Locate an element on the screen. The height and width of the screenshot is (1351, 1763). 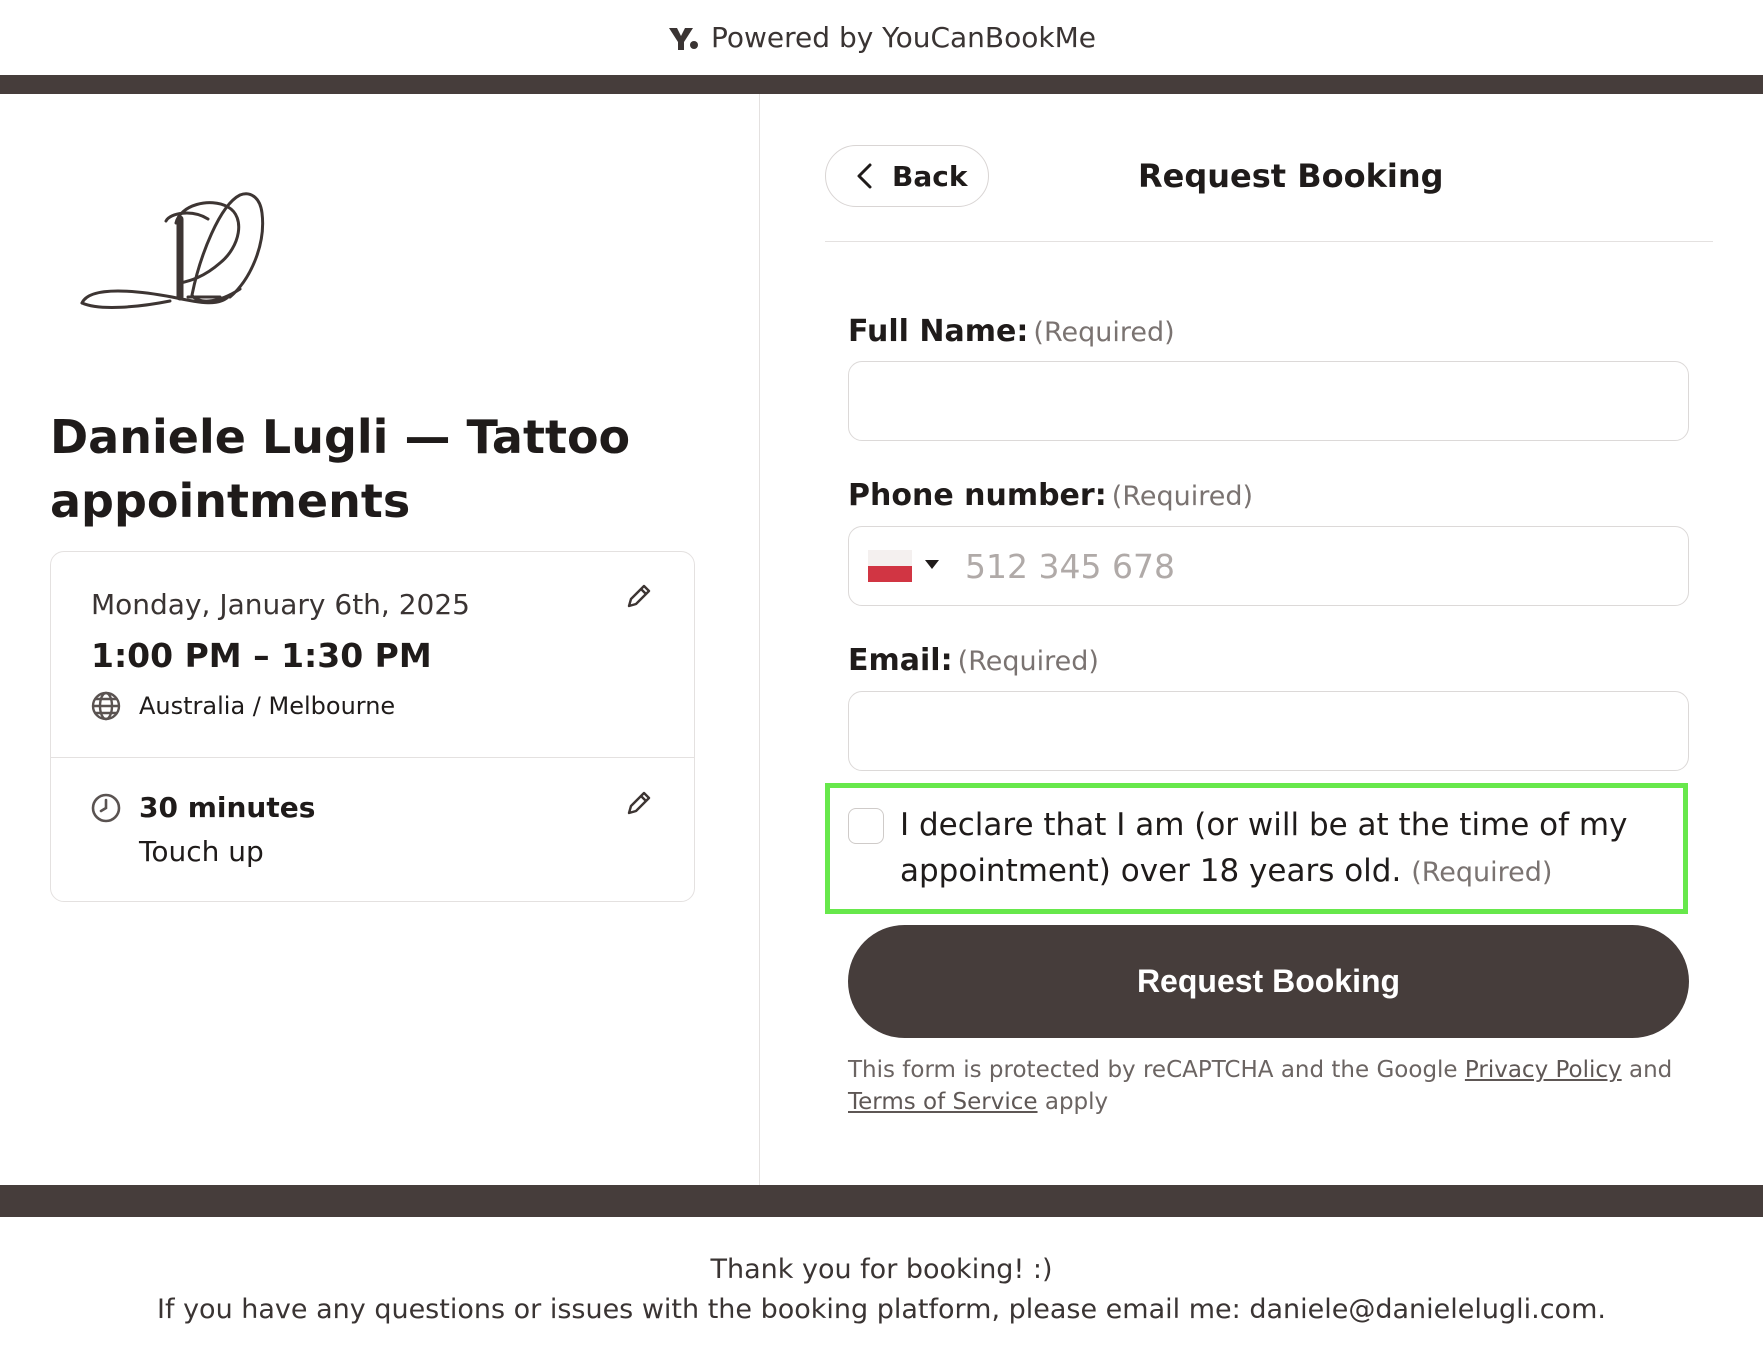
flag-icon is located at coordinates (890, 566).